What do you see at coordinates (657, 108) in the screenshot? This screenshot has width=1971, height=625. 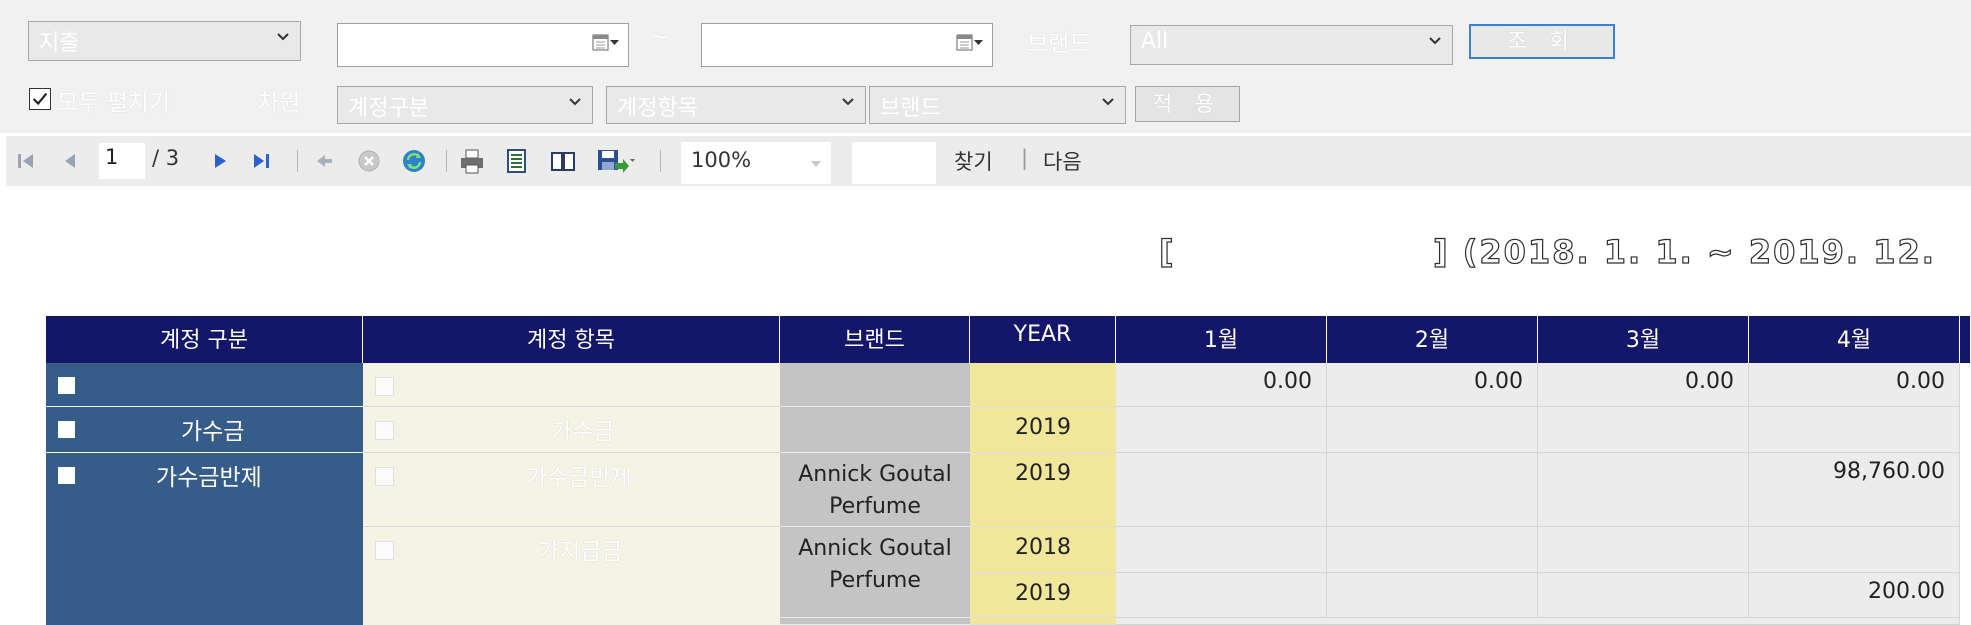 I see `dimension-select-2-value: 계정항목` at bounding box center [657, 108].